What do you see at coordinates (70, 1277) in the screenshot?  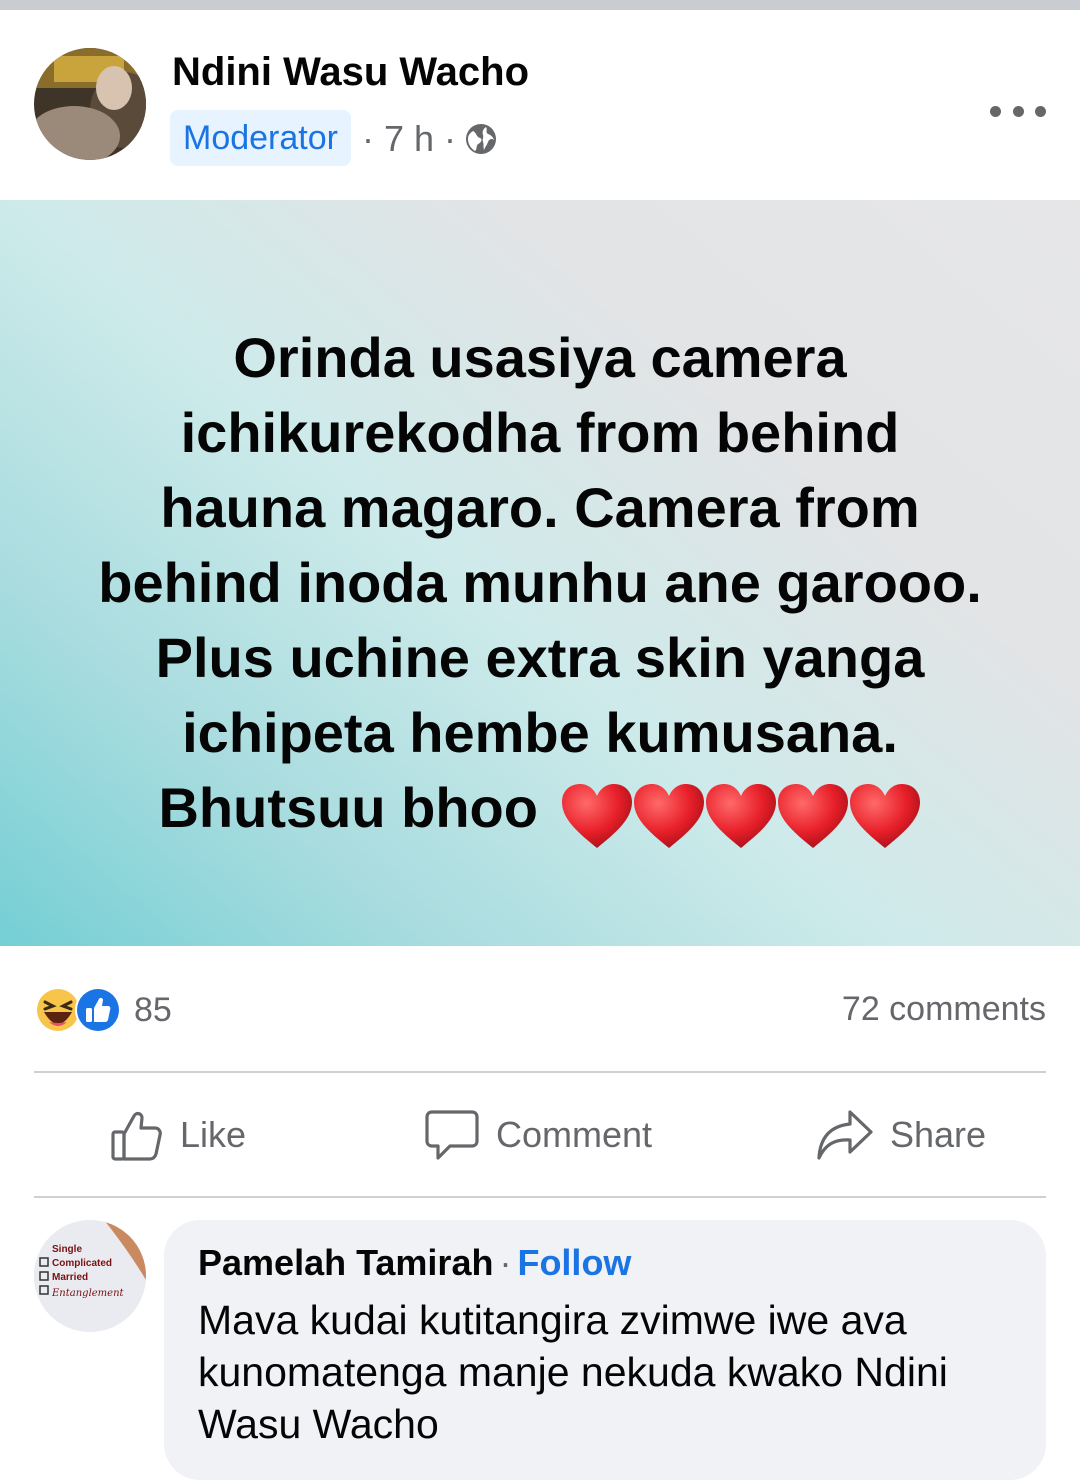 I see `avatar-text: Married` at bounding box center [70, 1277].